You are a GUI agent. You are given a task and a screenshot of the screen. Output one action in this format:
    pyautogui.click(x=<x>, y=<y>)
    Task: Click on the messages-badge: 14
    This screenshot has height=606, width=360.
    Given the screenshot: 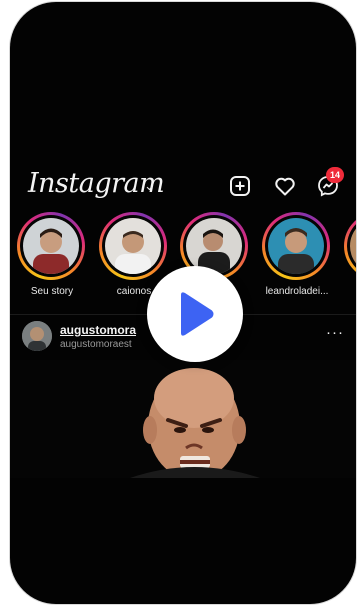 What is the action you would take?
    pyautogui.click(x=335, y=175)
    